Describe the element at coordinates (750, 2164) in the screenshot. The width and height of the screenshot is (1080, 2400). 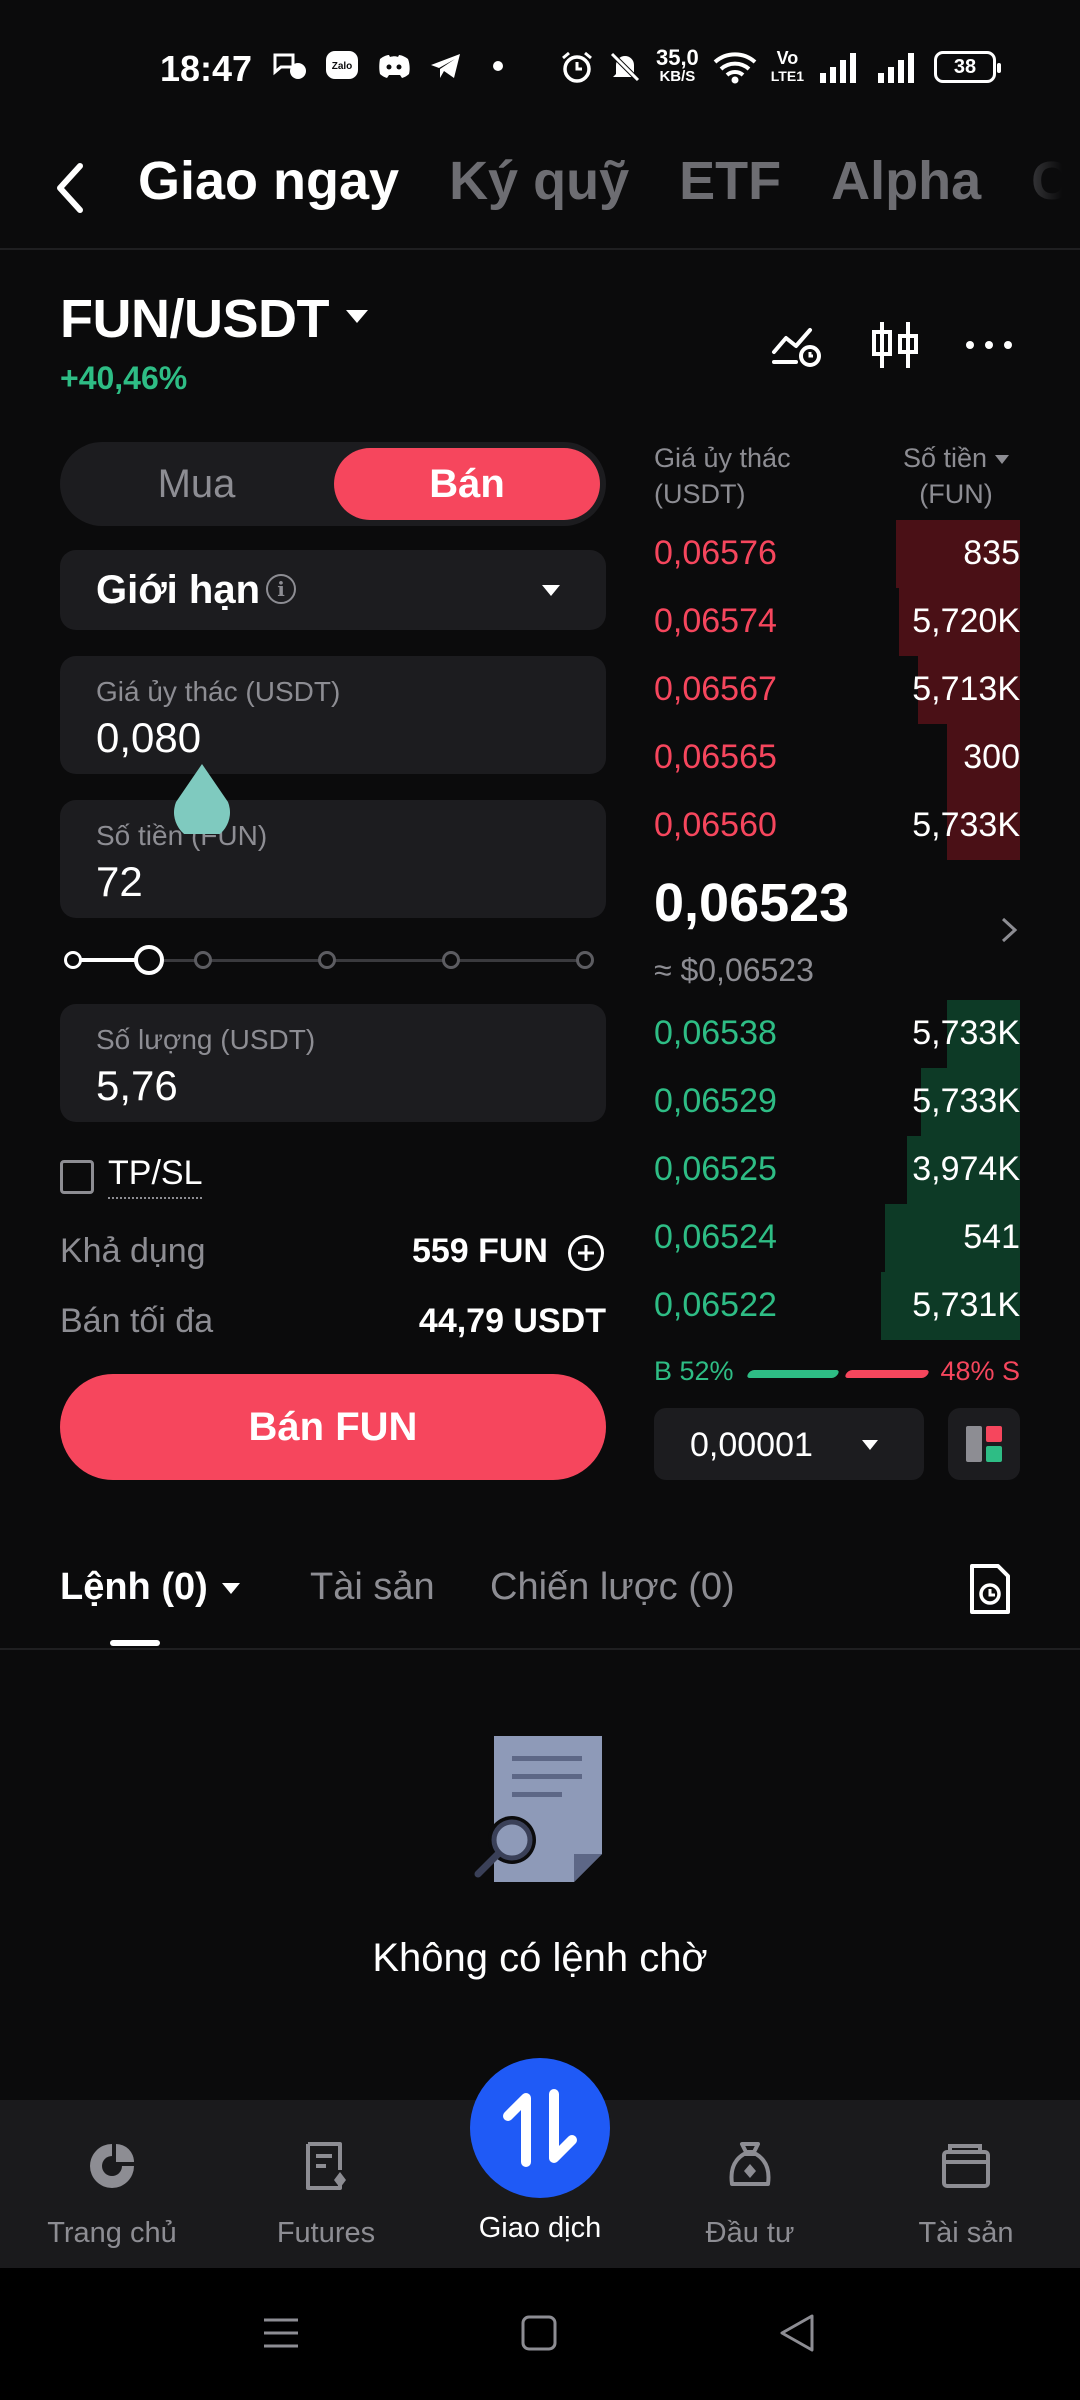
I see `money-bag-icon` at that location.